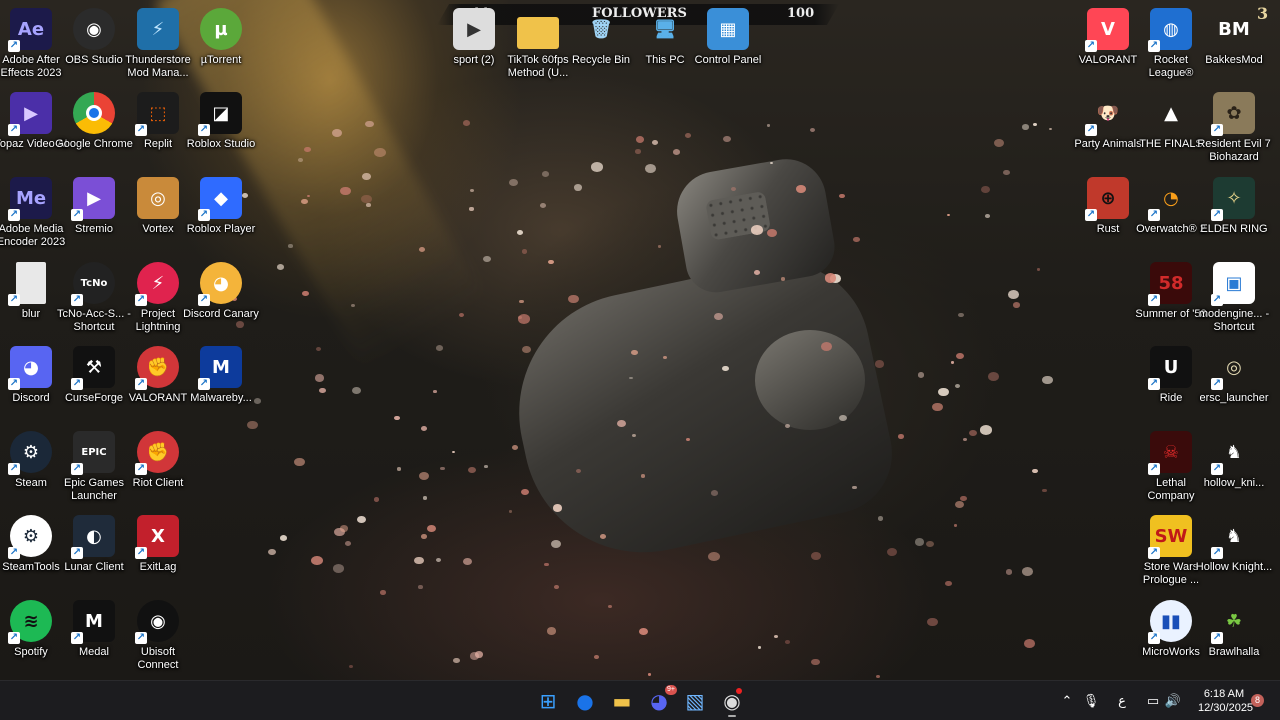 The height and width of the screenshot is (720, 1280). What do you see at coordinates (157, 114) in the screenshot?
I see `replit-icon: ⬚ ↗` at bounding box center [157, 114].